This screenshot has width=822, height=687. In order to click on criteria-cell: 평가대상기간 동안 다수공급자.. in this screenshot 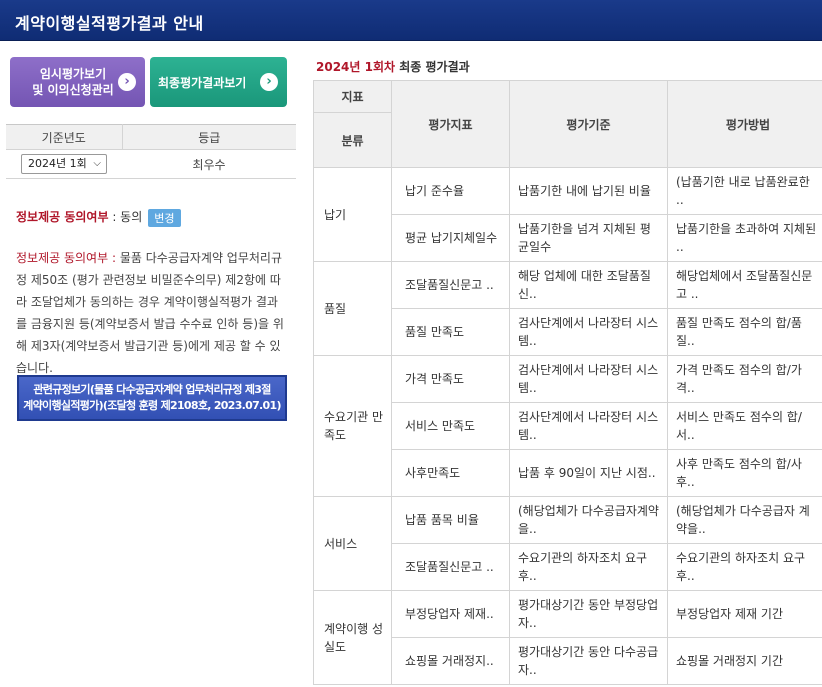, I will do `click(588, 661)`.